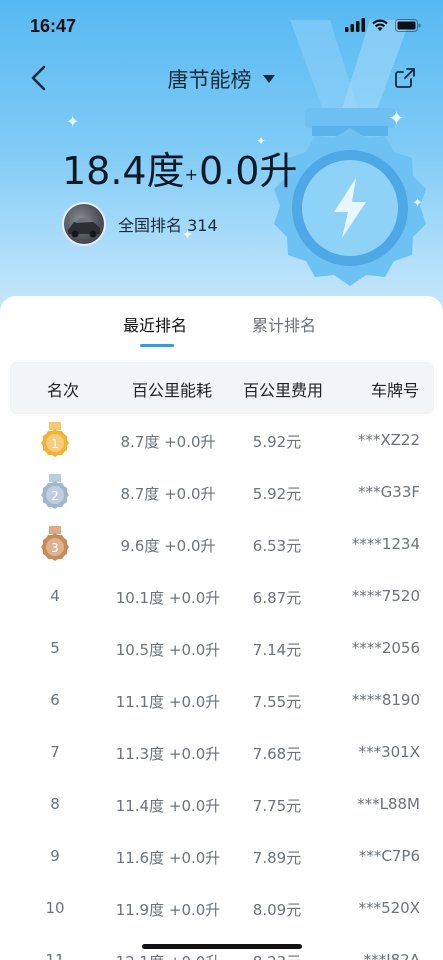 The image size is (443, 960). Describe the element at coordinates (277, 650) in the screenshot. I see `cell-cost: 7.14元` at that location.